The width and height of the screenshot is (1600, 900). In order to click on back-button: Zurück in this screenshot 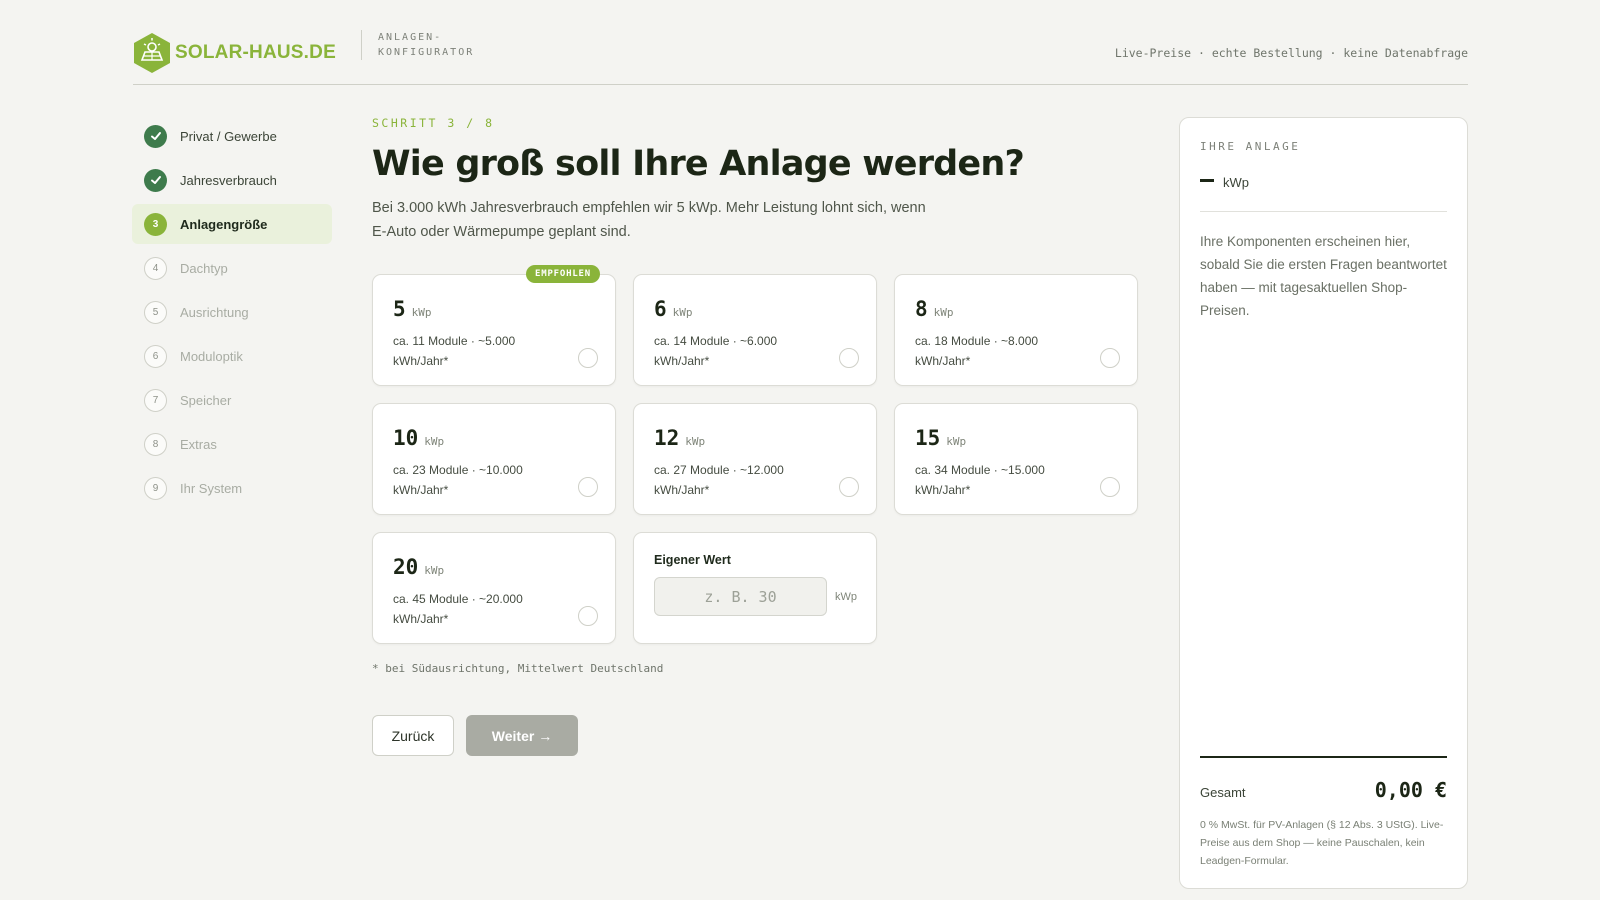, I will do `click(413, 735)`.